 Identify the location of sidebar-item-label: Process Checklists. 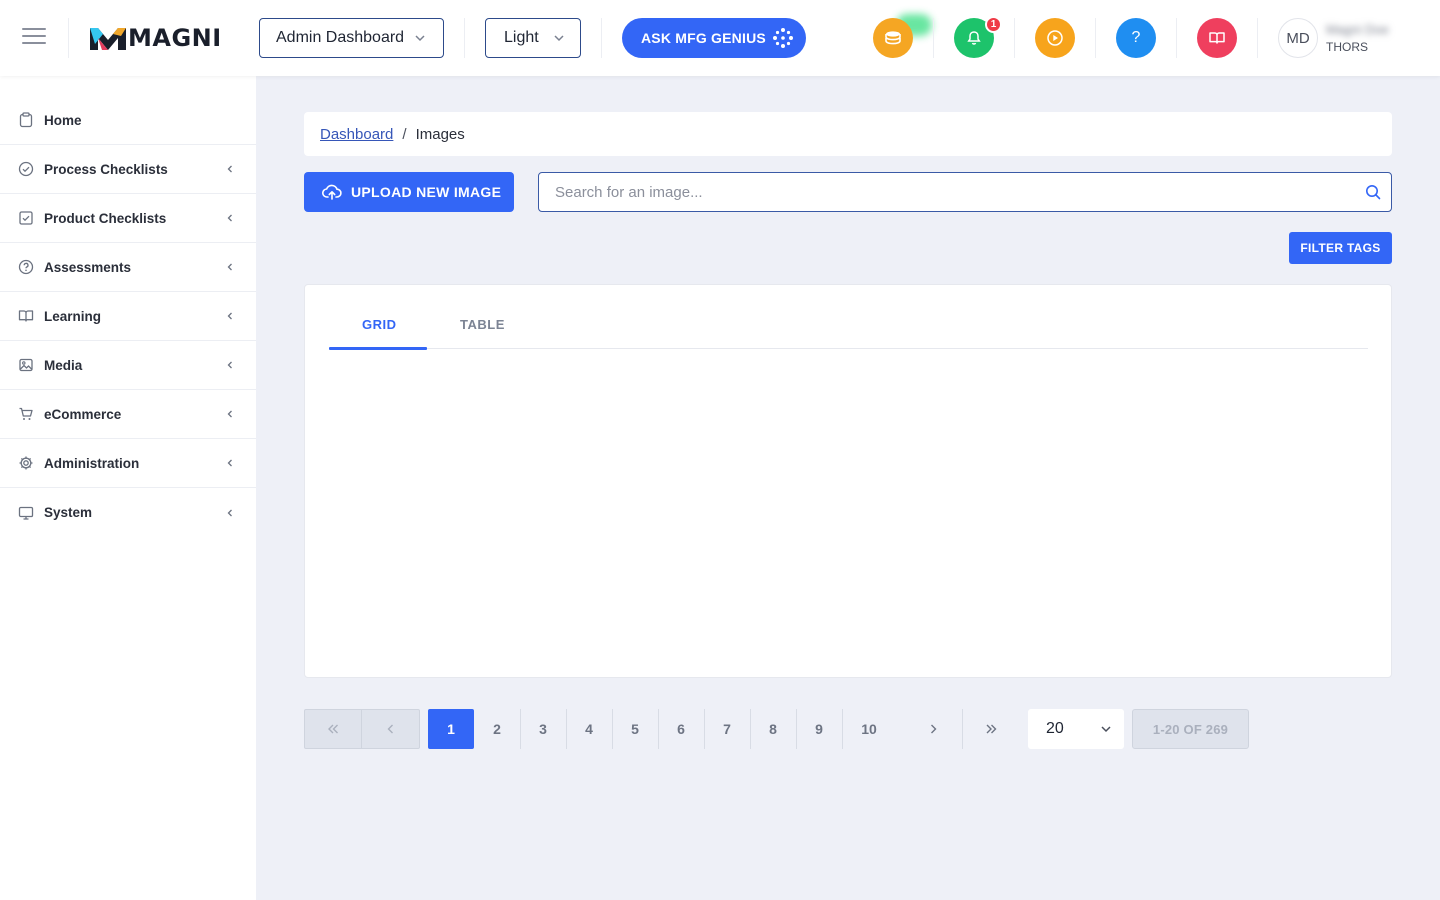
(106, 169).